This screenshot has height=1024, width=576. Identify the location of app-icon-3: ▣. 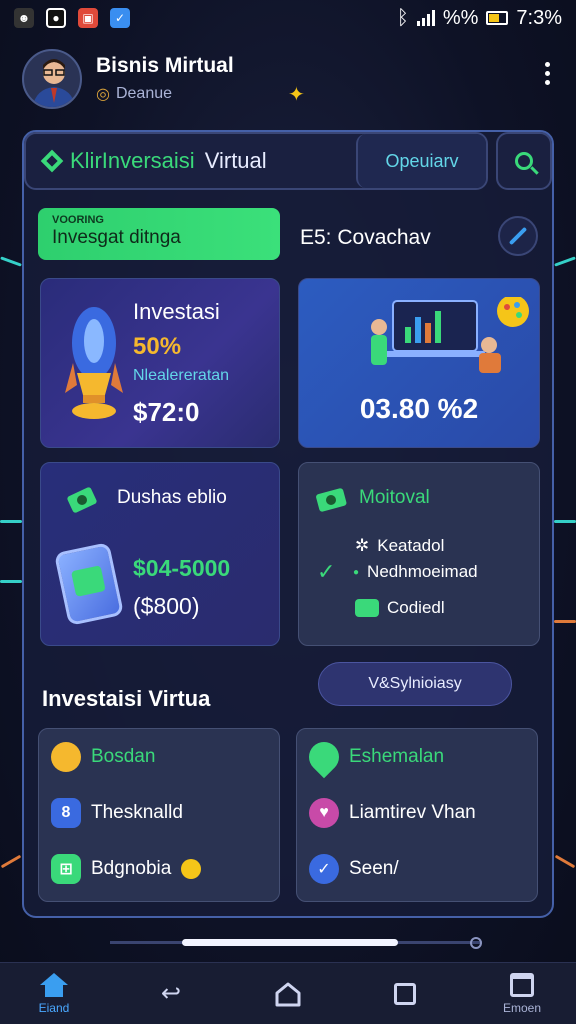
(88, 18).